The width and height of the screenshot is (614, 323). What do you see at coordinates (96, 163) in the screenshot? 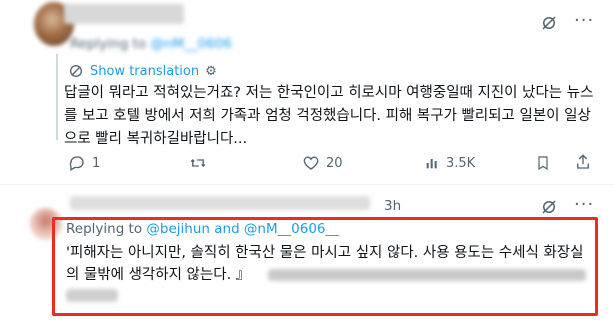
I see `reply-count: 1` at bounding box center [96, 163].